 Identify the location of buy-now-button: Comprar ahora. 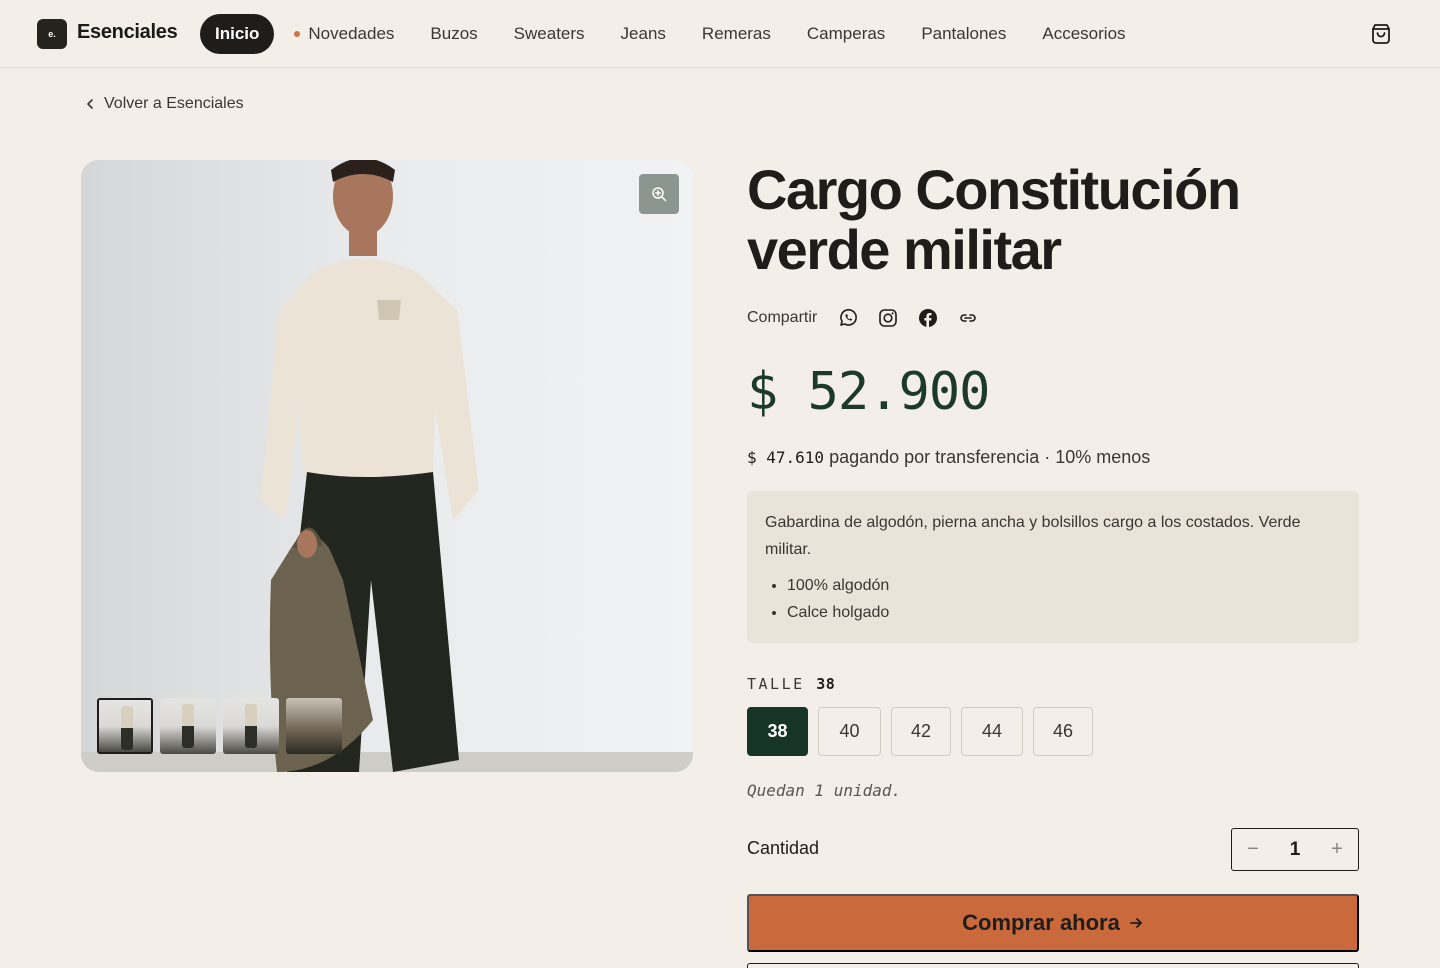
(1053, 923).